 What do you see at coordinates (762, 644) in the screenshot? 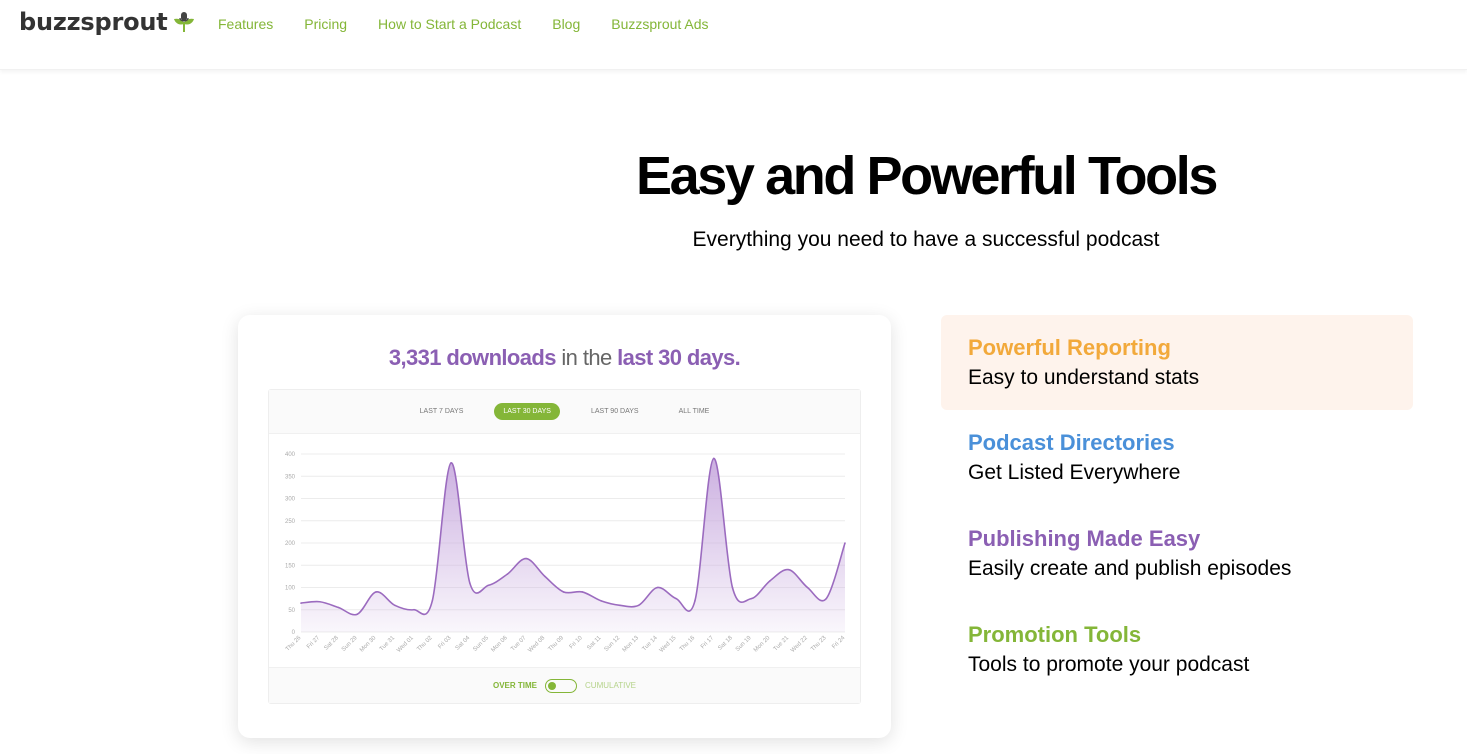
I see `x-tick-label: Mon 20` at bounding box center [762, 644].